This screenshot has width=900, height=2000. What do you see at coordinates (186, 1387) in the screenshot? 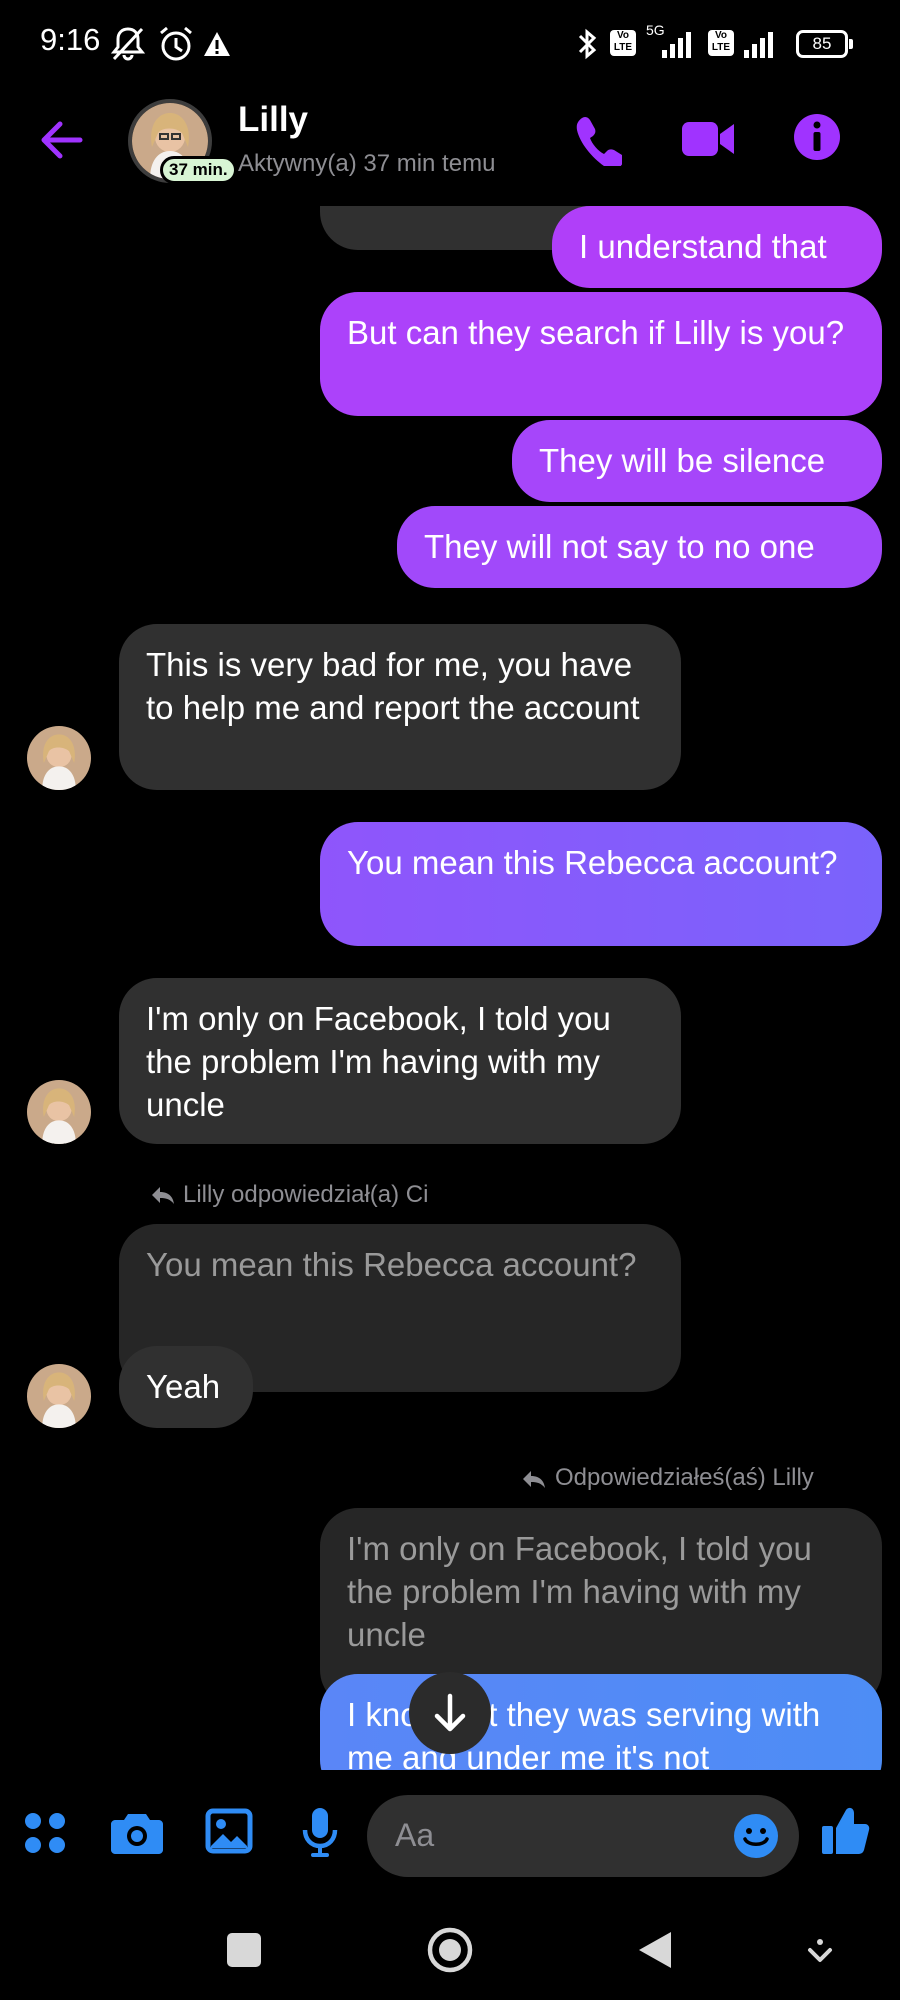
I see `message-bubble-incoming: Yeah` at bounding box center [186, 1387].